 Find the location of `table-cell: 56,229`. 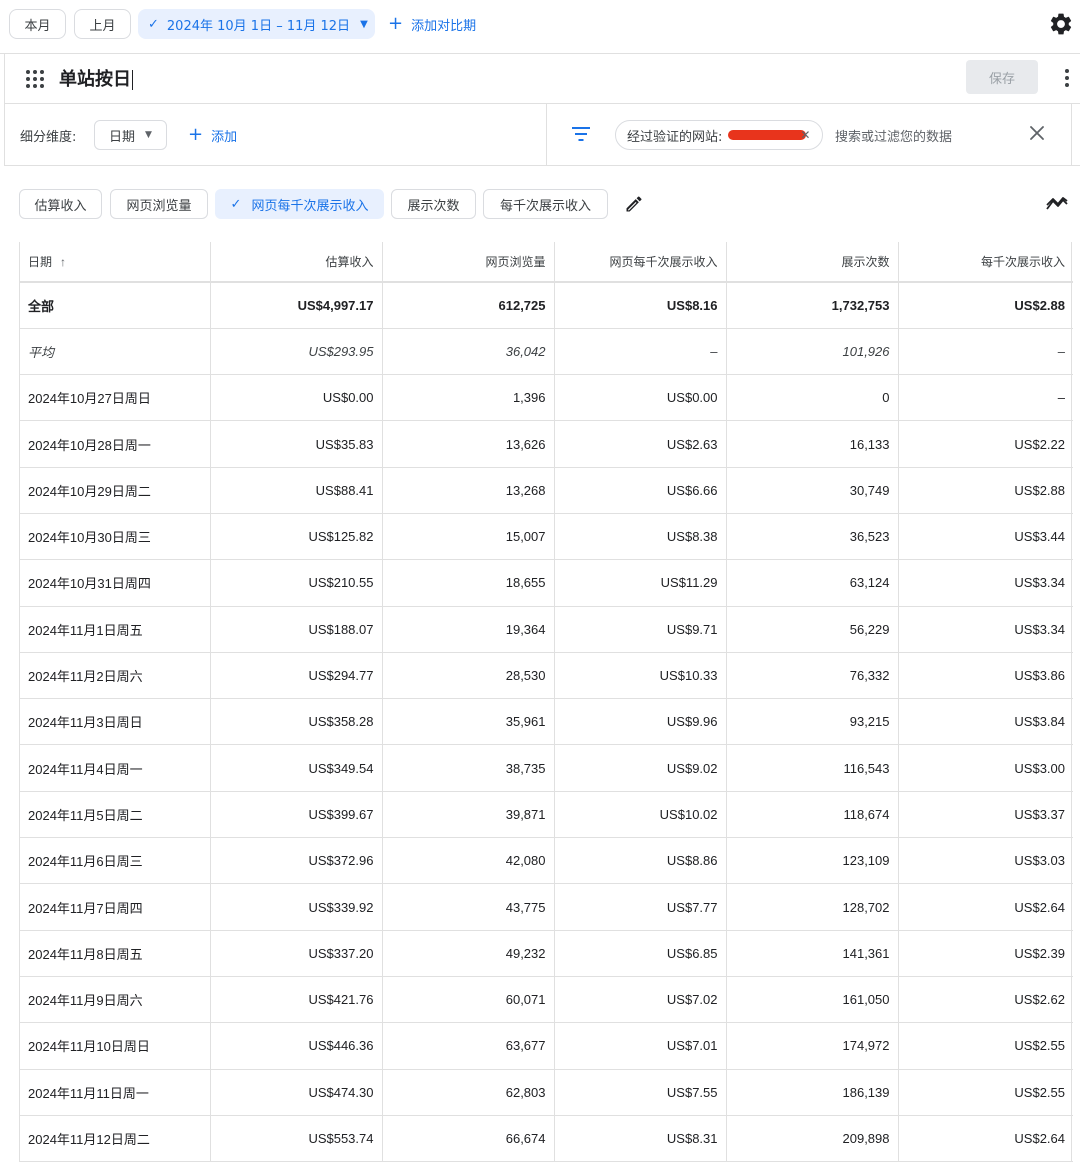

table-cell: 56,229 is located at coordinates (812, 629).